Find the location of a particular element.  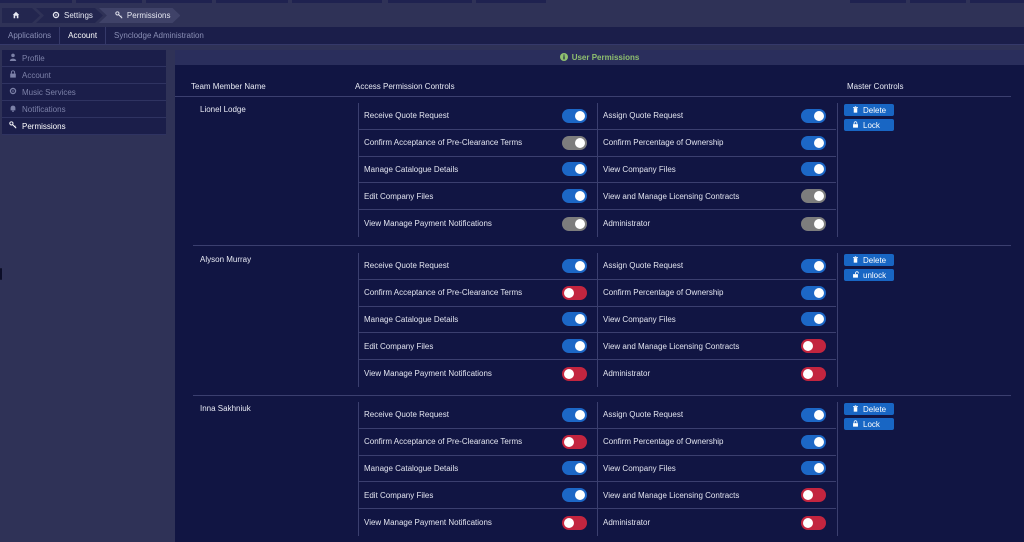

permission-label: Assign Quote Request is located at coordinates (643, 116).